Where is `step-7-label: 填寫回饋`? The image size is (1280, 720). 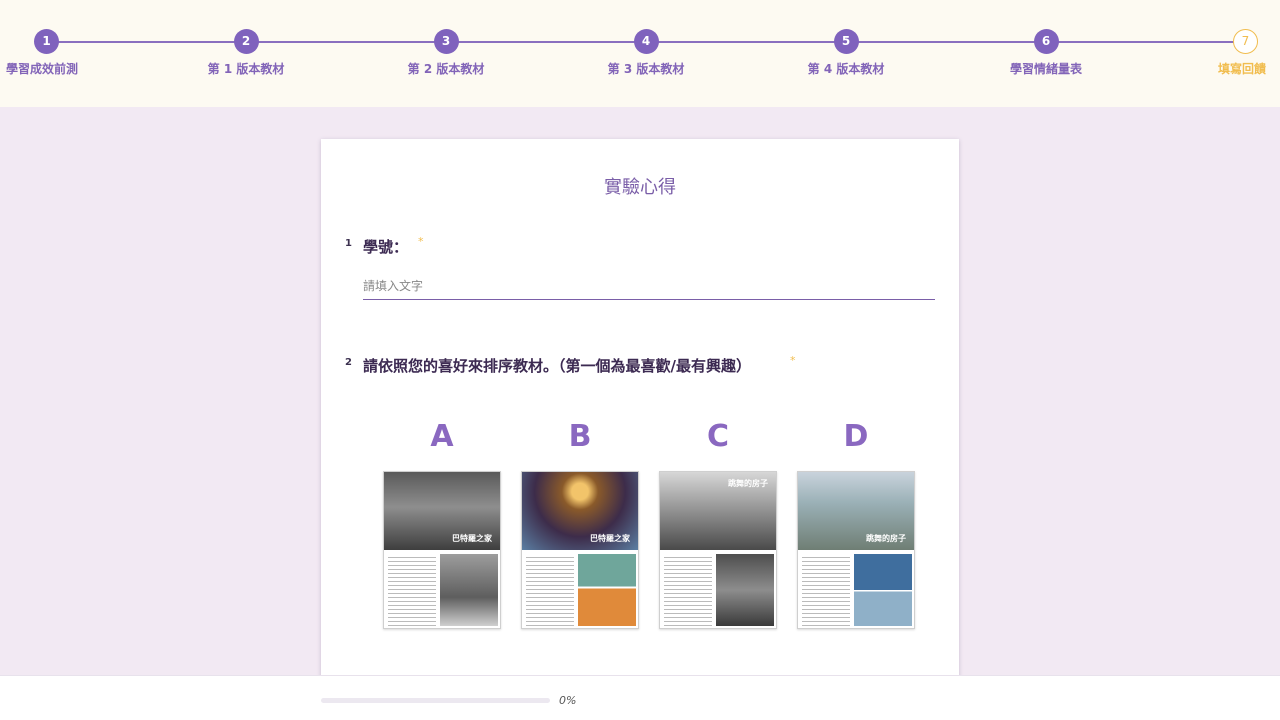
step-7-label: 填寫回饋 is located at coordinates (1242, 69).